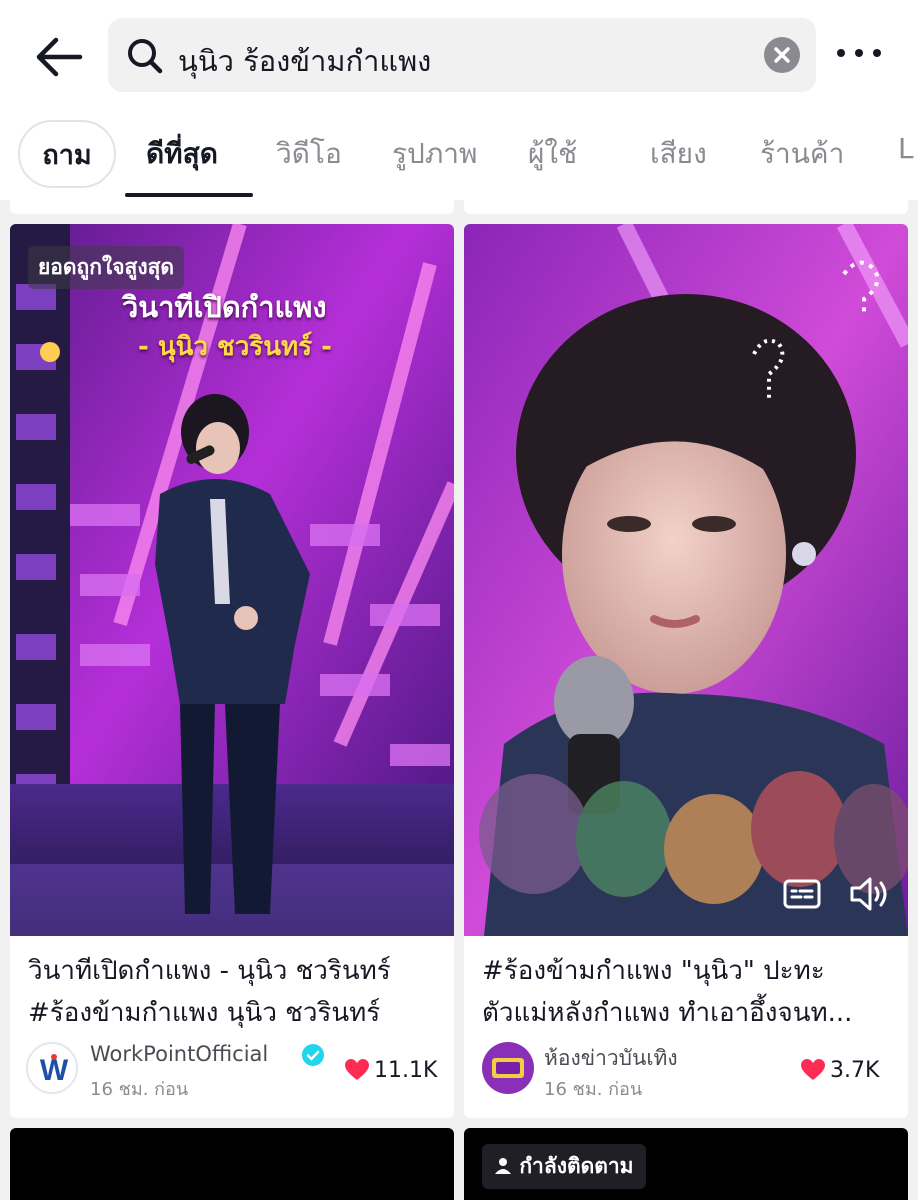 The width and height of the screenshot is (918, 1200). What do you see at coordinates (232, 1164) in the screenshot?
I see `video-card` at bounding box center [232, 1164].